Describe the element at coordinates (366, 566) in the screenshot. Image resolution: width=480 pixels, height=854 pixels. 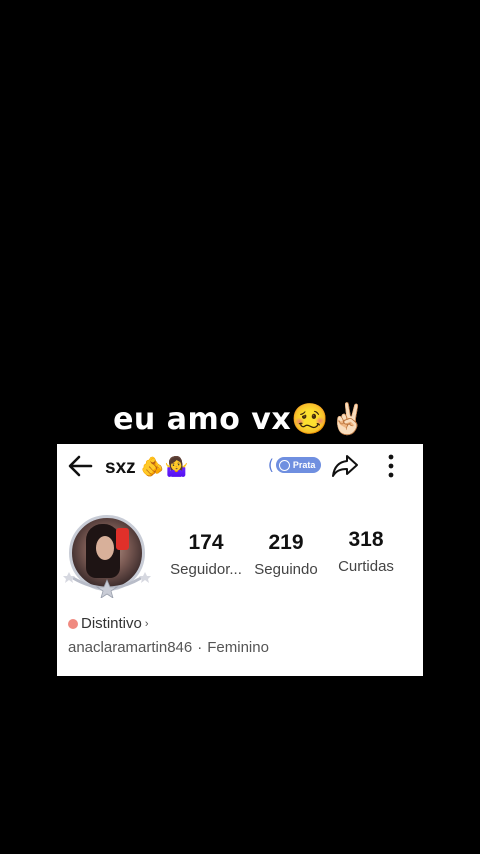
I see `likes-label: Curtidas` at that location.